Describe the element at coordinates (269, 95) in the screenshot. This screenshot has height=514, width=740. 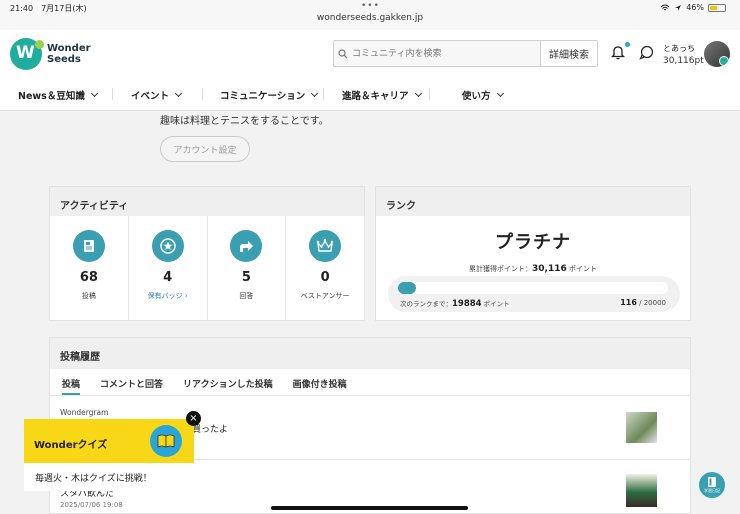
I see `nav-item-communication: コミュニケーション` at that location.